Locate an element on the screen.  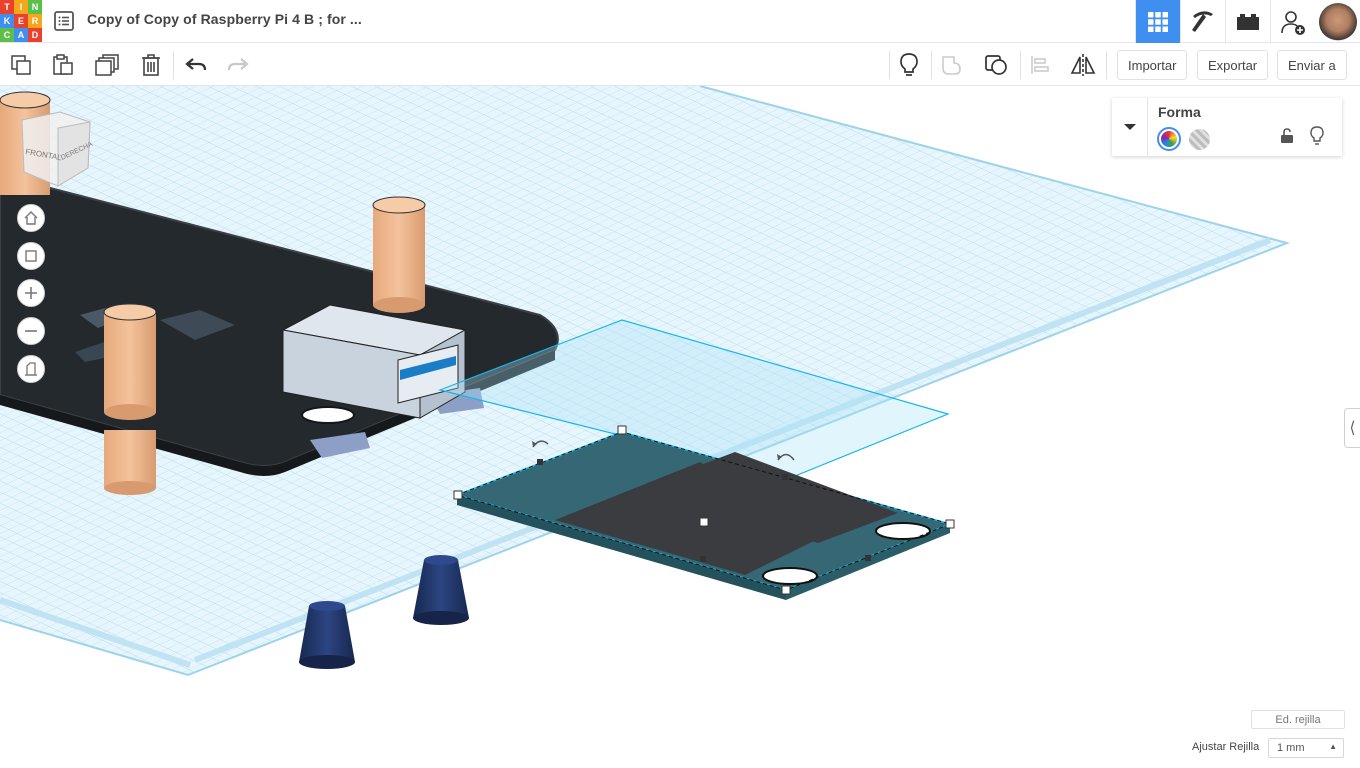
send-to-button: Enviar a is located at coordinates (1312, 65).